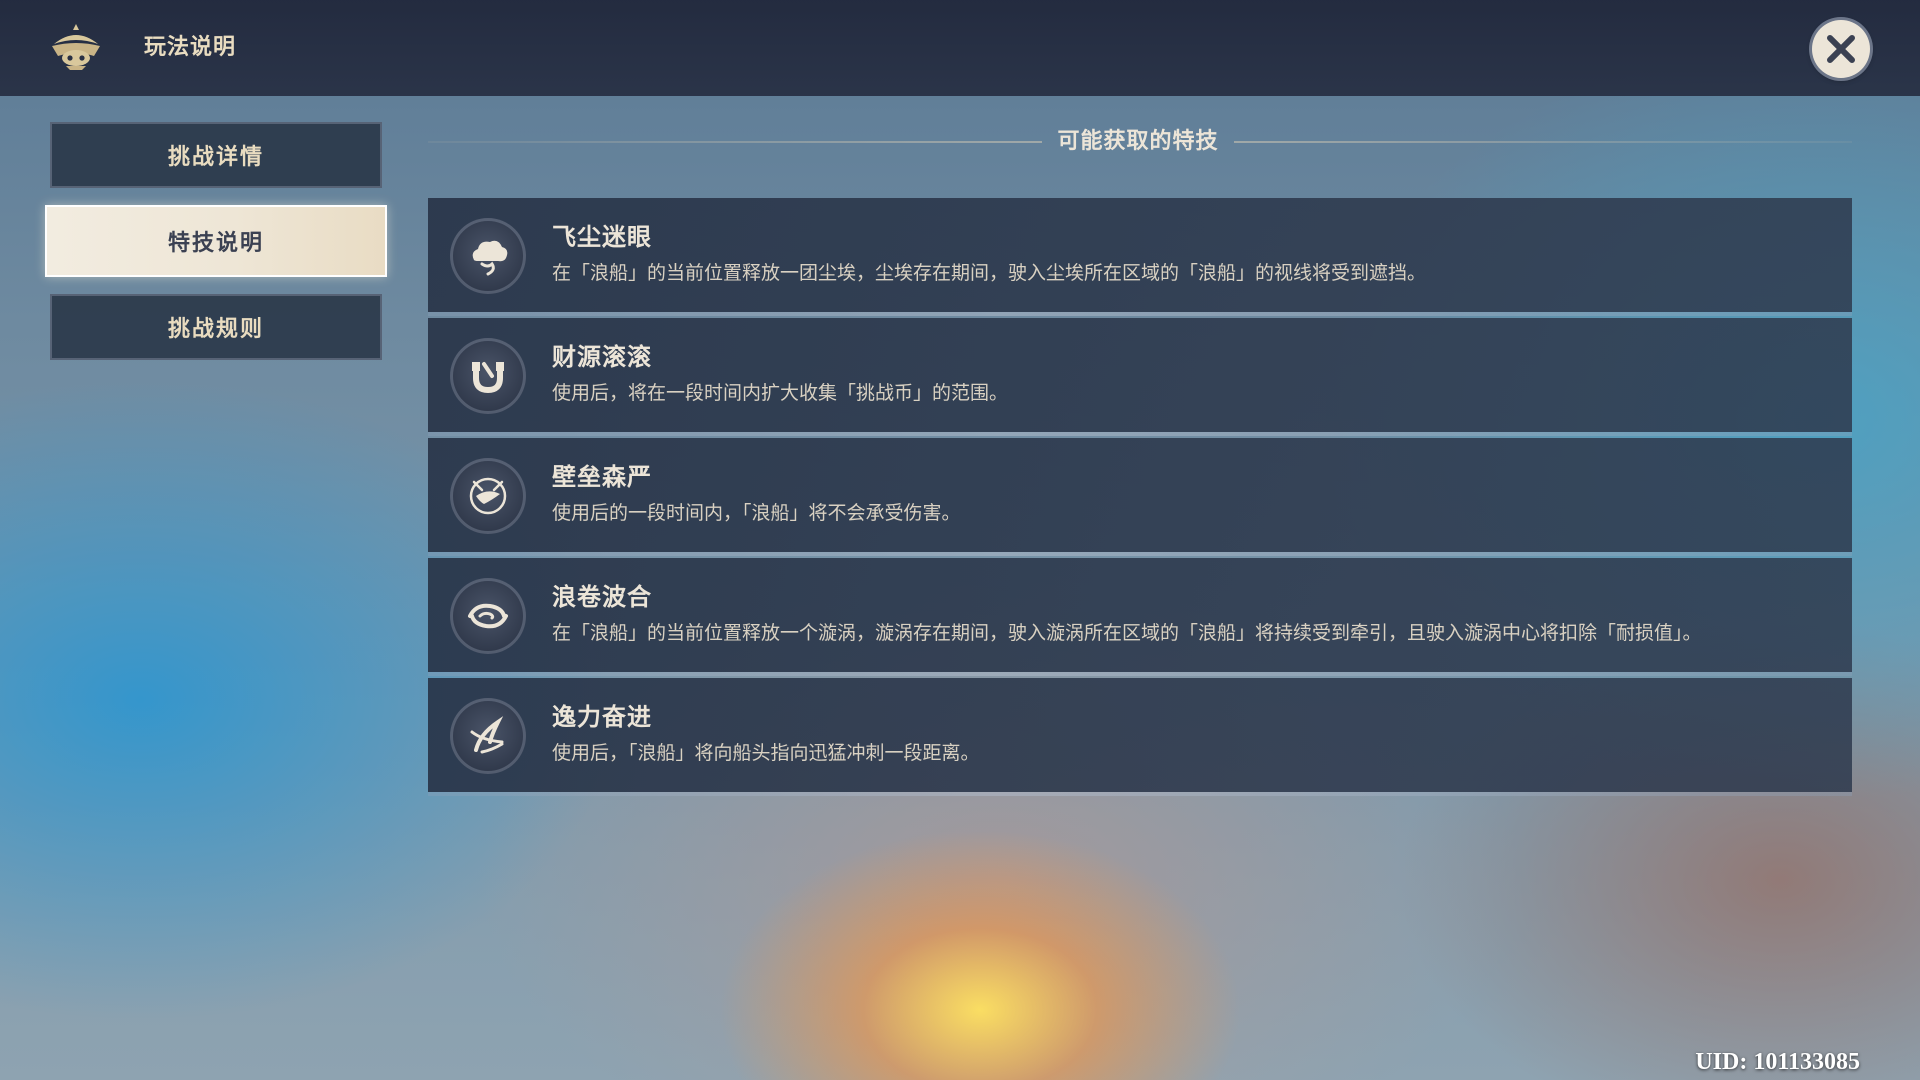  Describe the element at coordinates (766, 753) in the screenshot. I see `skill-description: 使用后，「浪船」将向船头指向迅猛冲刺一段距离。` at that location.